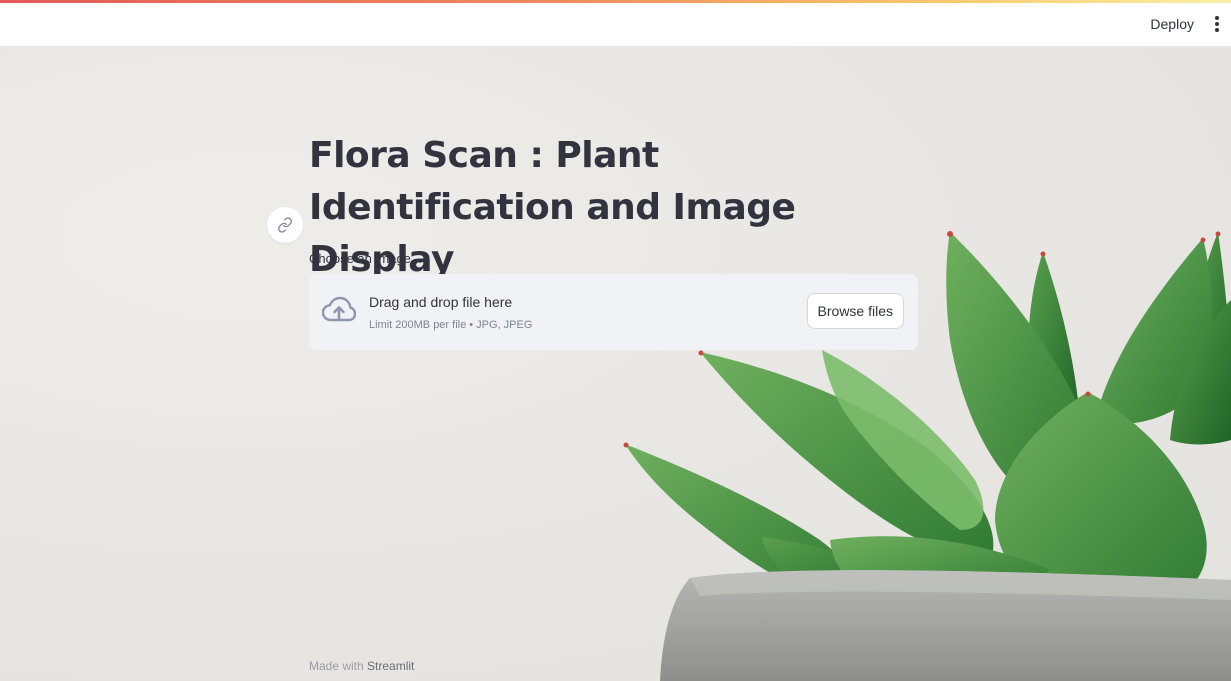 The width and height of the screenshot is (1231, 681). Describe the element at coordinates (451, 325) in the screenshot. I see `dropzone-limit-text: Limit 200MB per file • JPG, JPEG` at that location.